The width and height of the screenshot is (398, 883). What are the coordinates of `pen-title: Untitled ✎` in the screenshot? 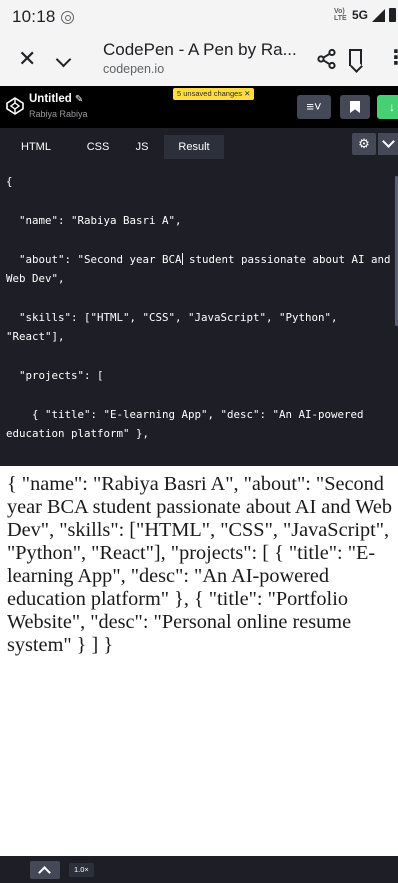 It's located at (56, 99).